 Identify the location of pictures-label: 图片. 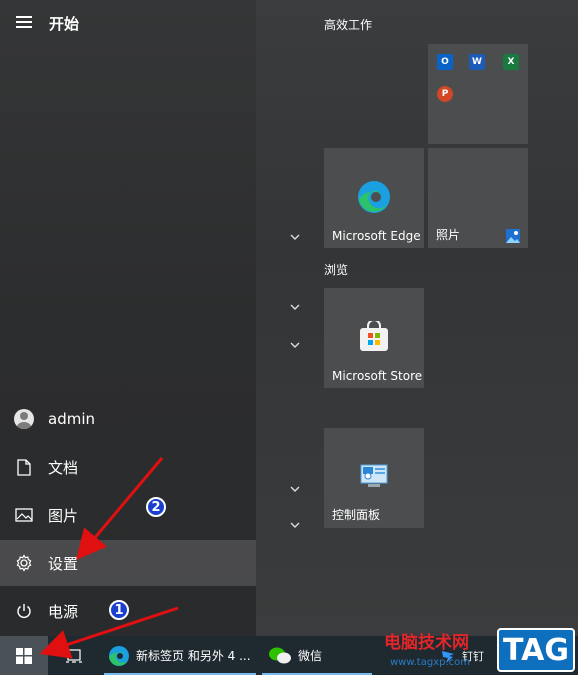
(63, 515).